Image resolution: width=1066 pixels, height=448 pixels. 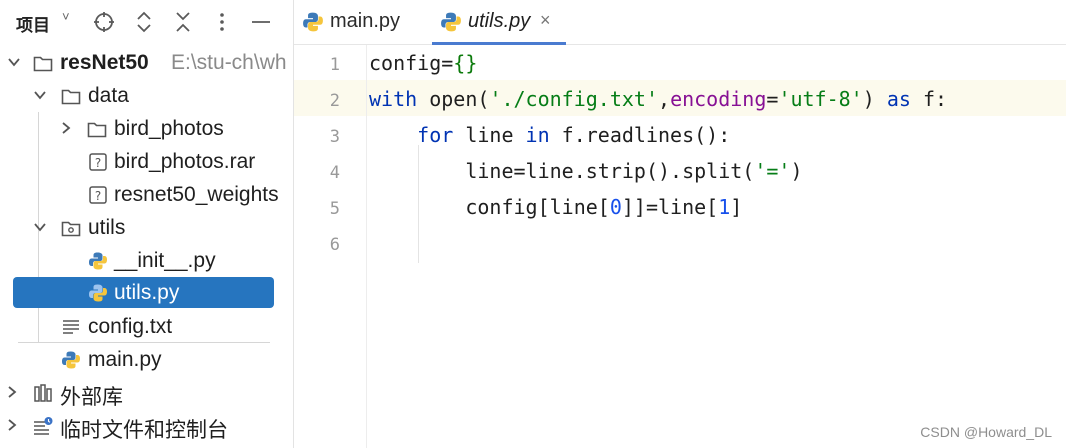 I want to click on line-number: 3, so click(x=334, y=137).